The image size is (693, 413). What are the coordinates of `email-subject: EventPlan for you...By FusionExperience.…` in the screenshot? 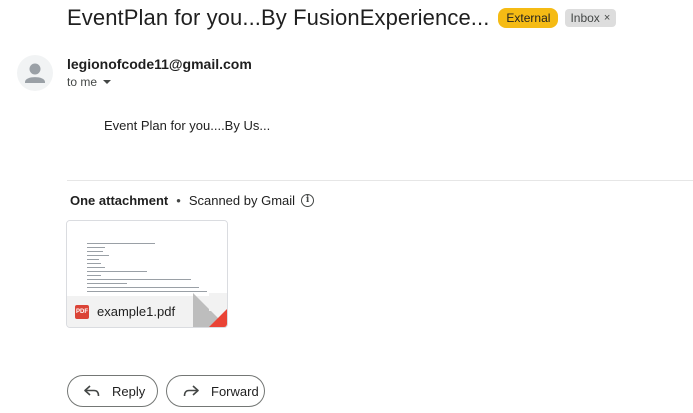 It's located at (278, 17).